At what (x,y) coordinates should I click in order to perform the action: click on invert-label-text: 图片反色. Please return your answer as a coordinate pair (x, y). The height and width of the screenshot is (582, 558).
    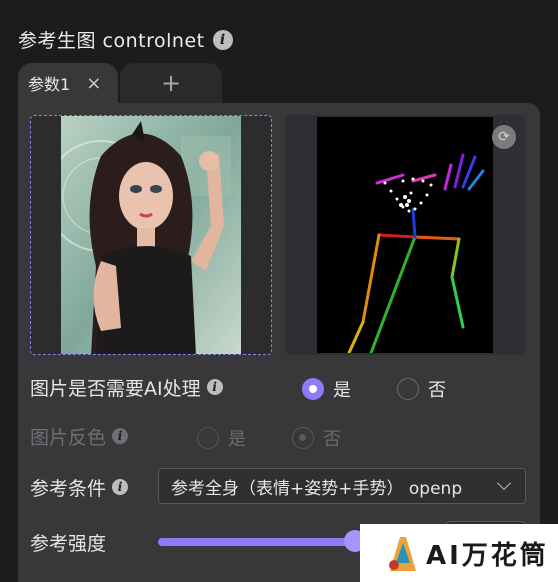
    Looking at the image, I should click on (68, 437).